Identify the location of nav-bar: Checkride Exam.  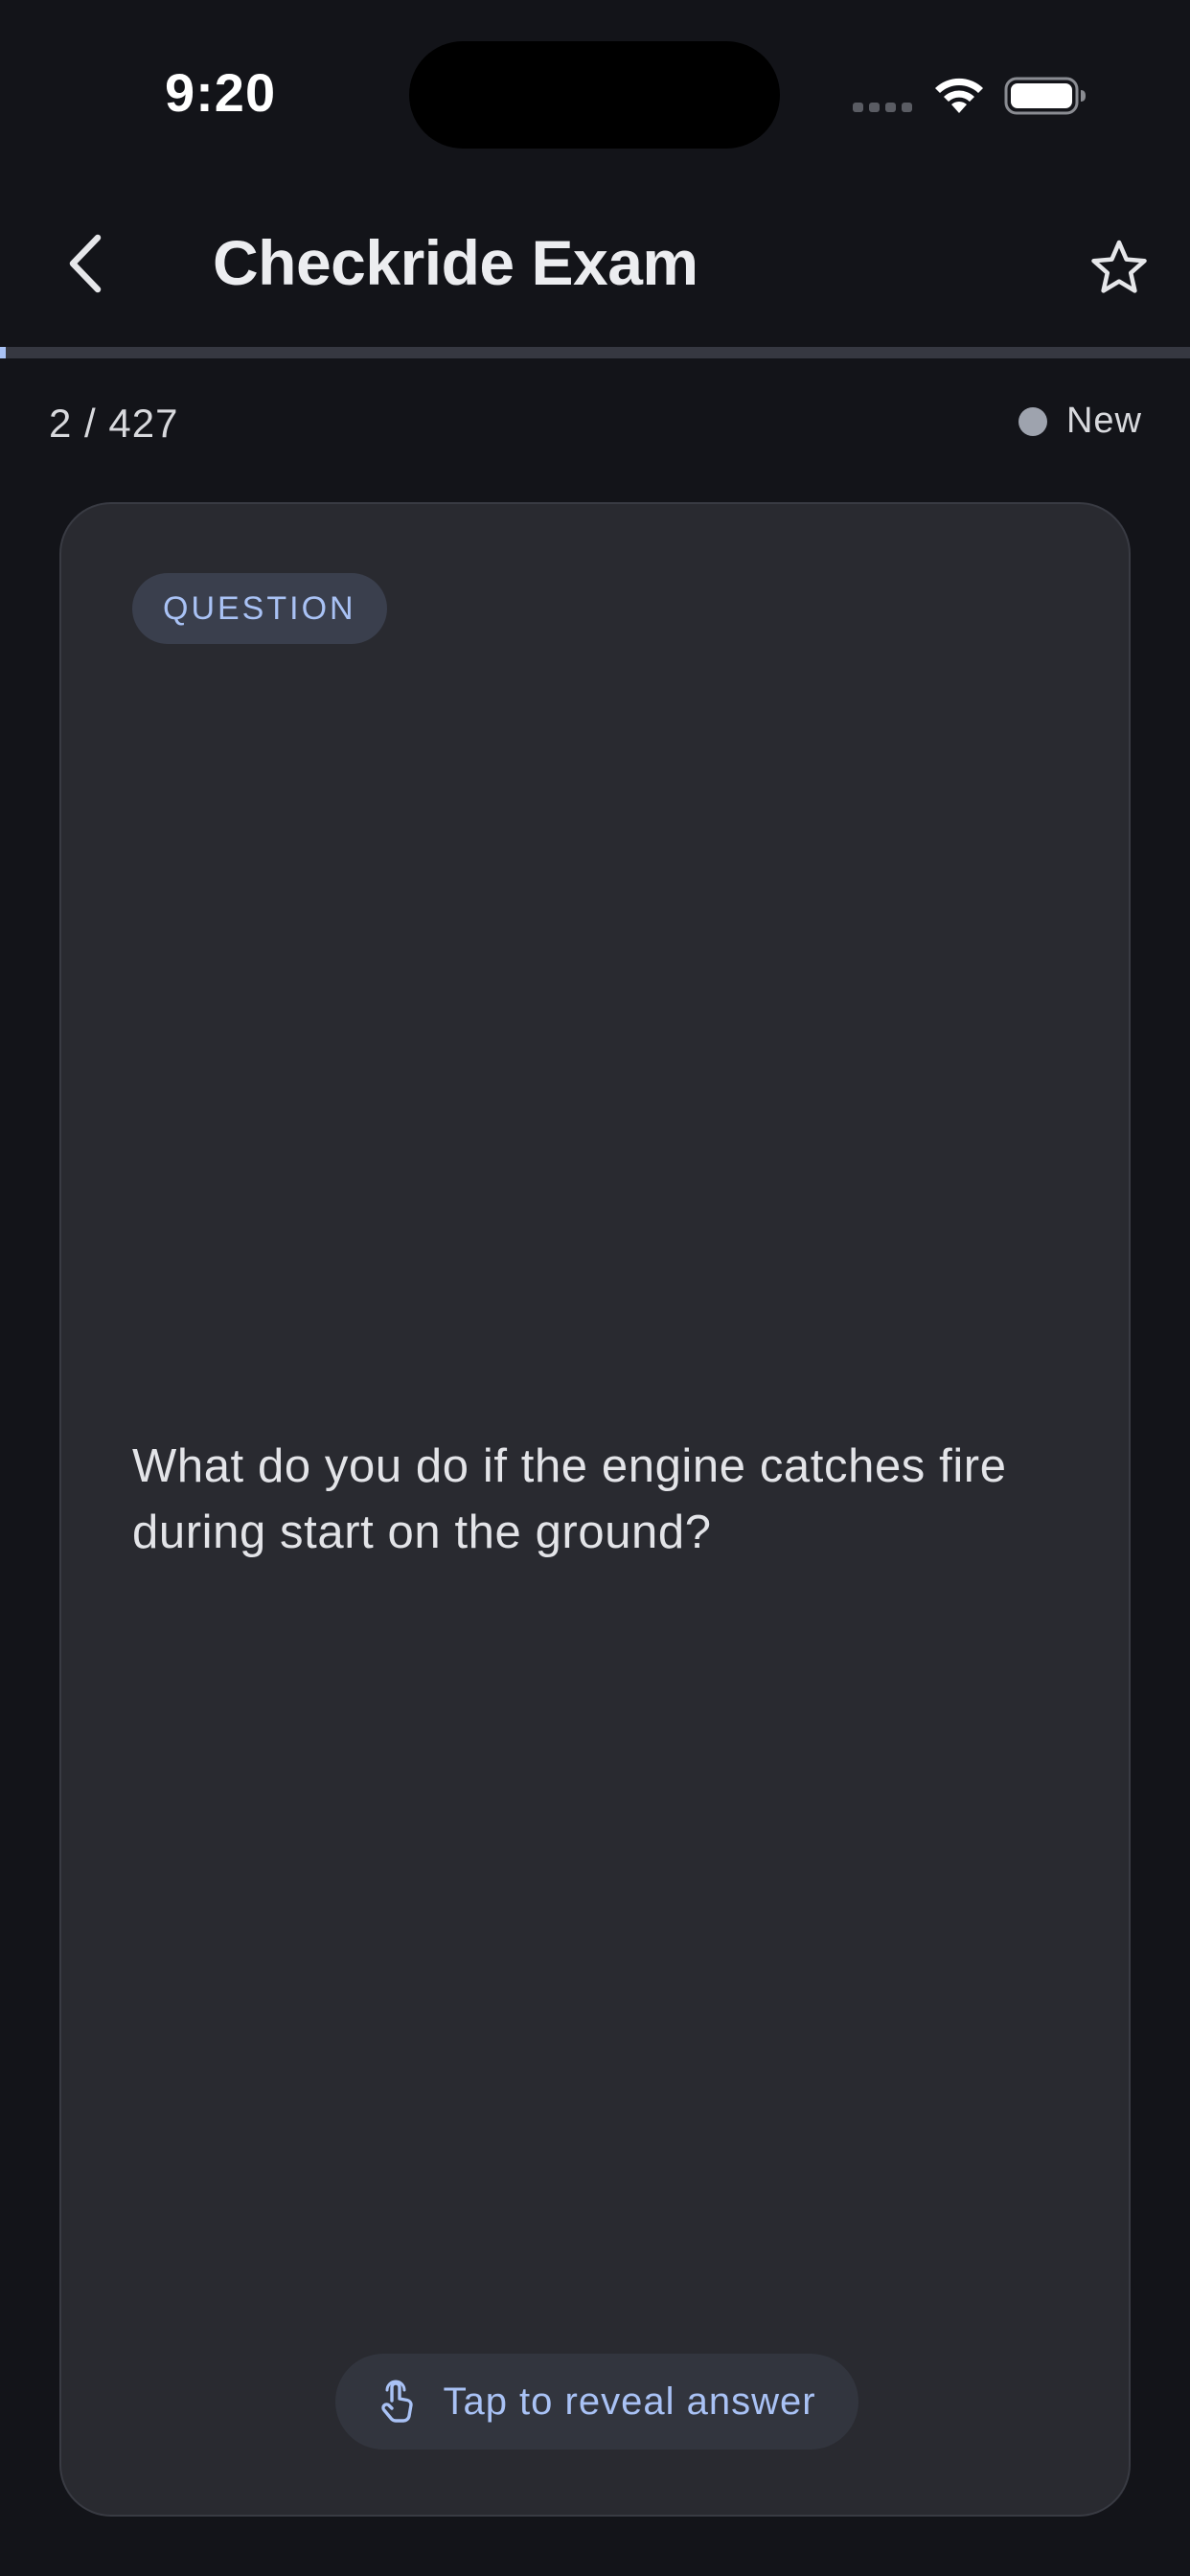
(595, 268).